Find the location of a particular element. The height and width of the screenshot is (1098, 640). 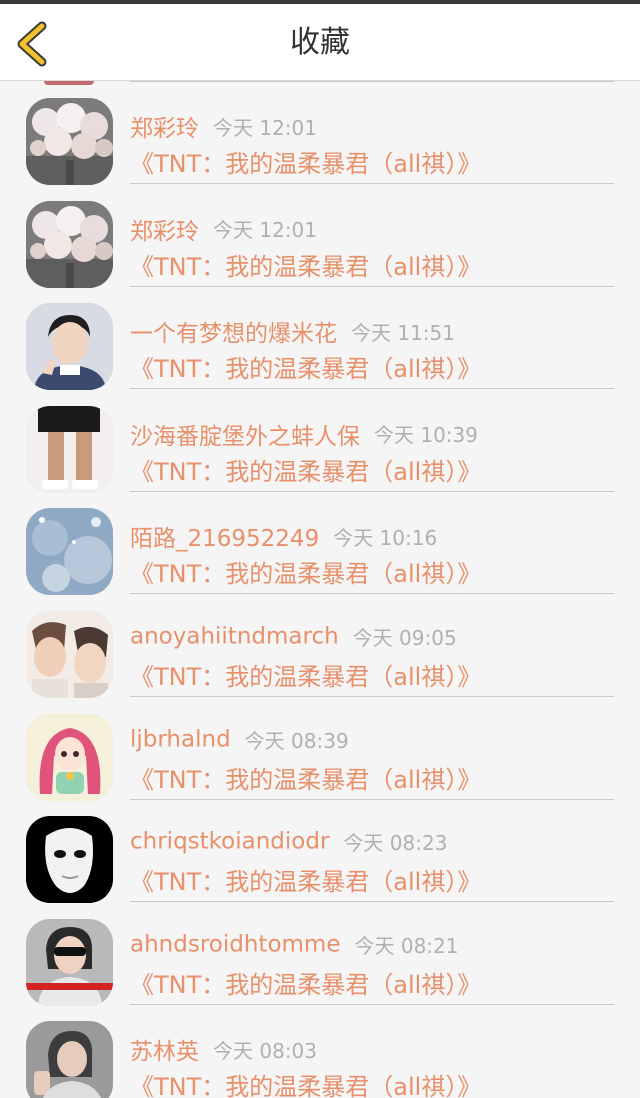

nav-header: 收藏 is located at coordinates (320, 42).